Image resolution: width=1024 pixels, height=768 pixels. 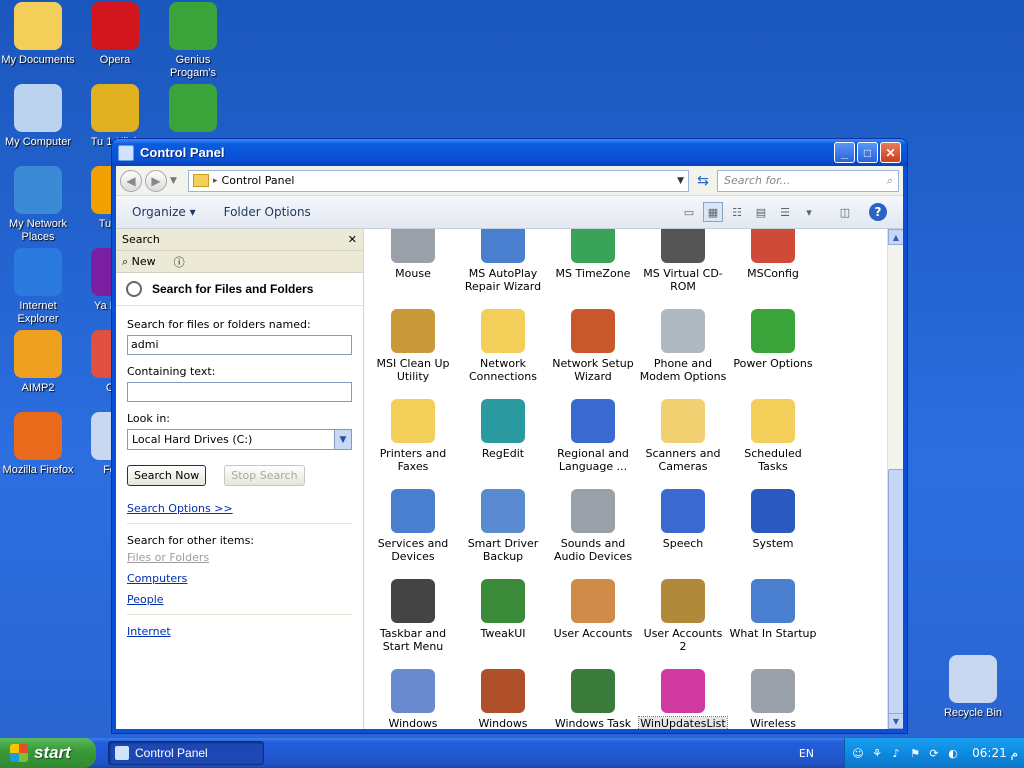 I want to click on search-input: Search for... ⌕, so click(x=808, y=180).